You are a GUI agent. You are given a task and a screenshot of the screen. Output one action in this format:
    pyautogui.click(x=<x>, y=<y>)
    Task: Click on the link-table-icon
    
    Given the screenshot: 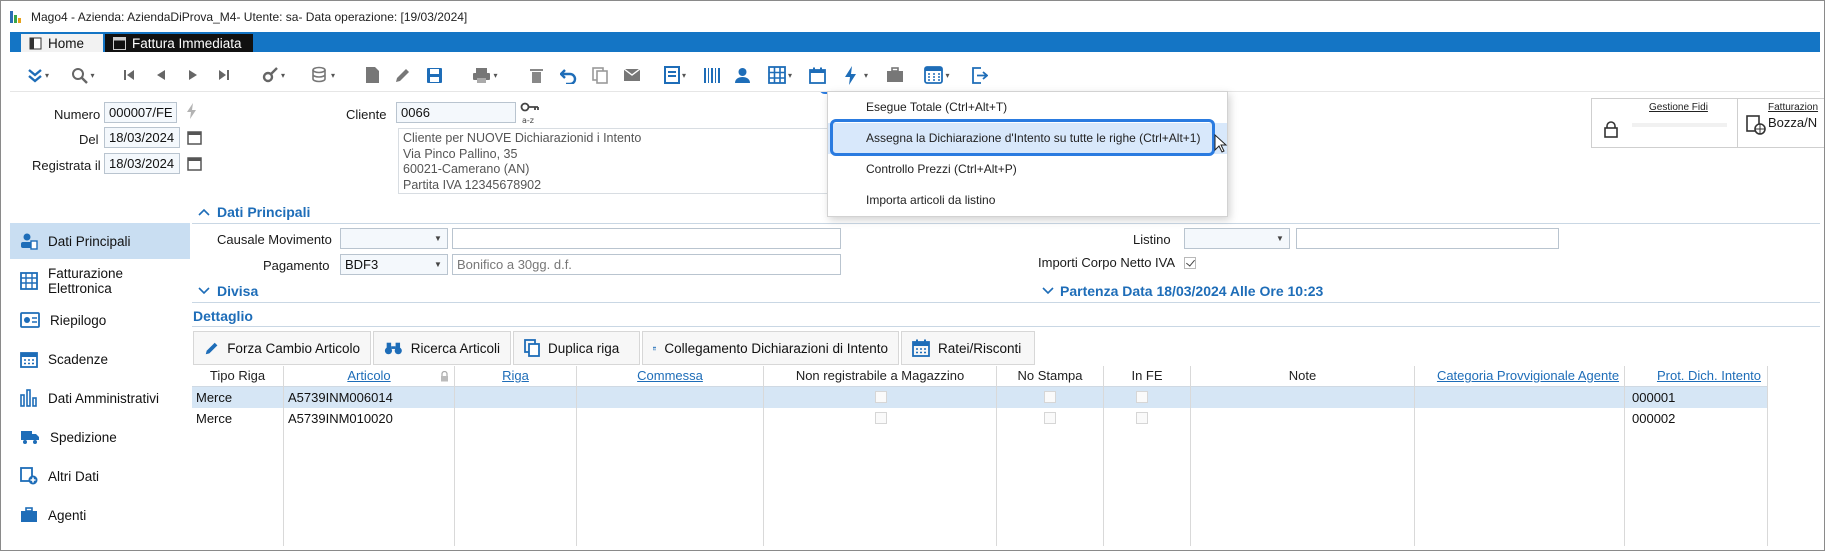 What is the action you would take?
    pyautogui.click(x=655, y=348)
    